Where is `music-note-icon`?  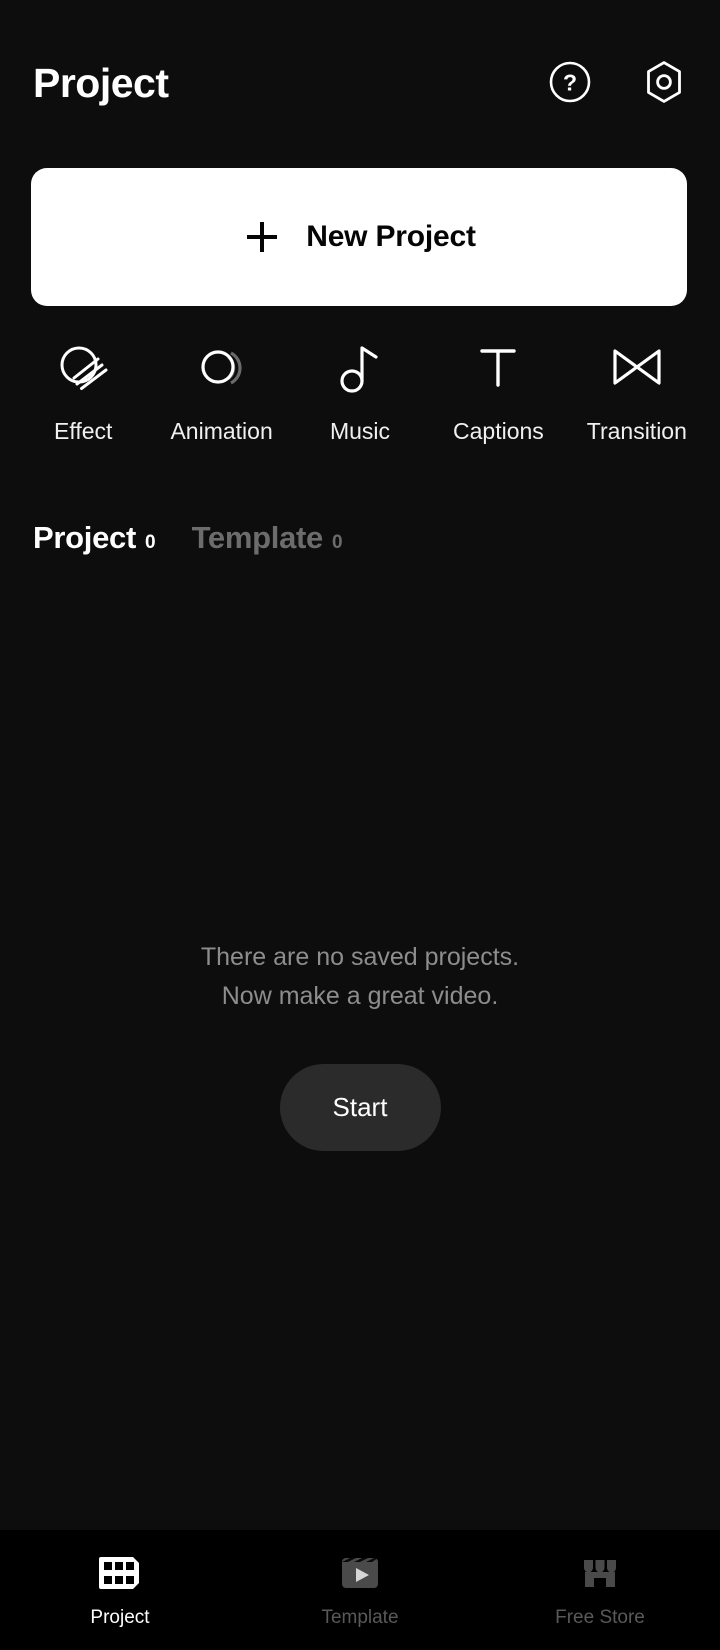
music-note-icon is located at coordinates (360, 367).